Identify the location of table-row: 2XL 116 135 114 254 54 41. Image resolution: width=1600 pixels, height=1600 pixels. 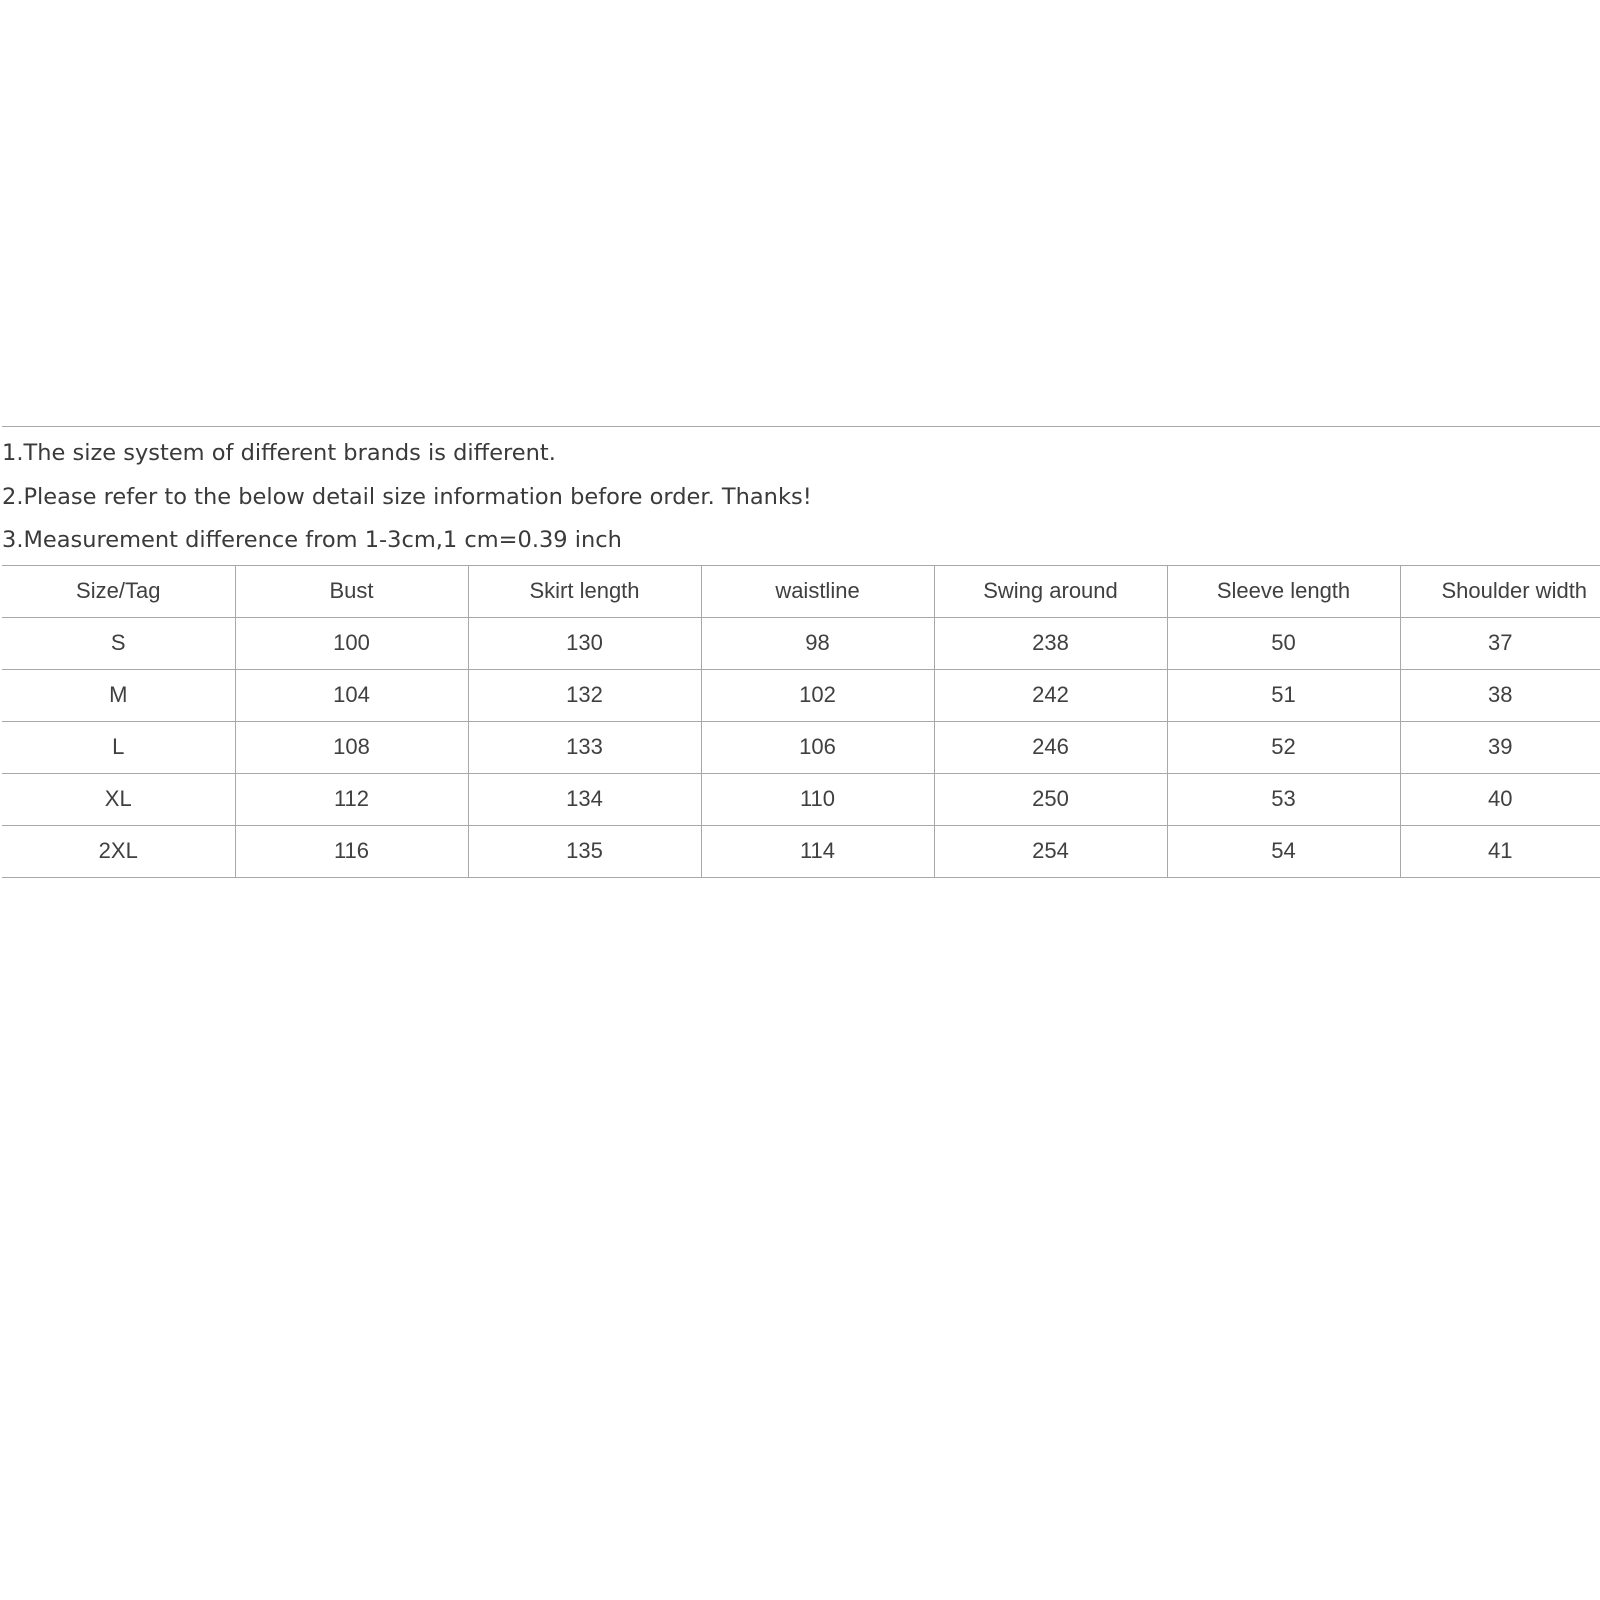
(801, 851).